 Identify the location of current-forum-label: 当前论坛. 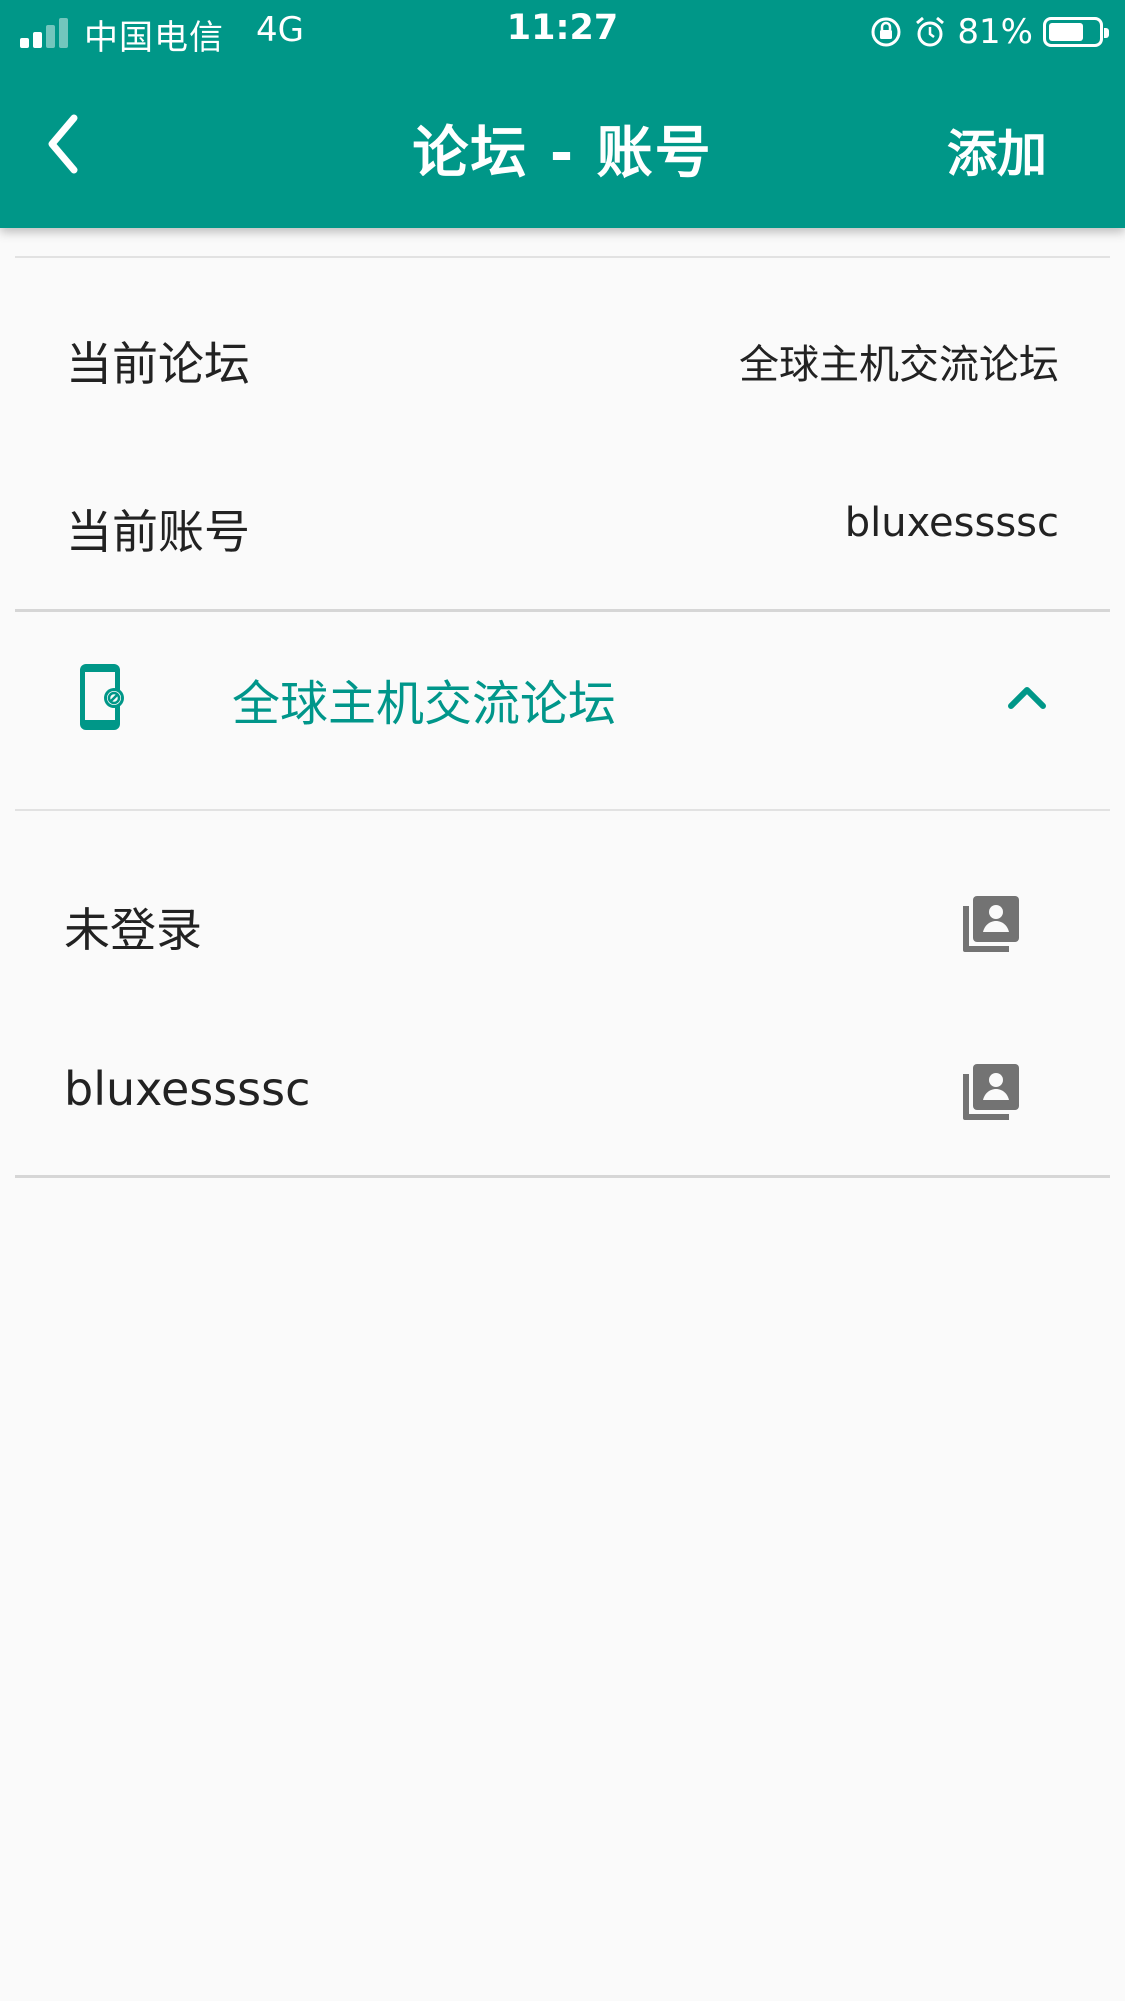
(158, 364).